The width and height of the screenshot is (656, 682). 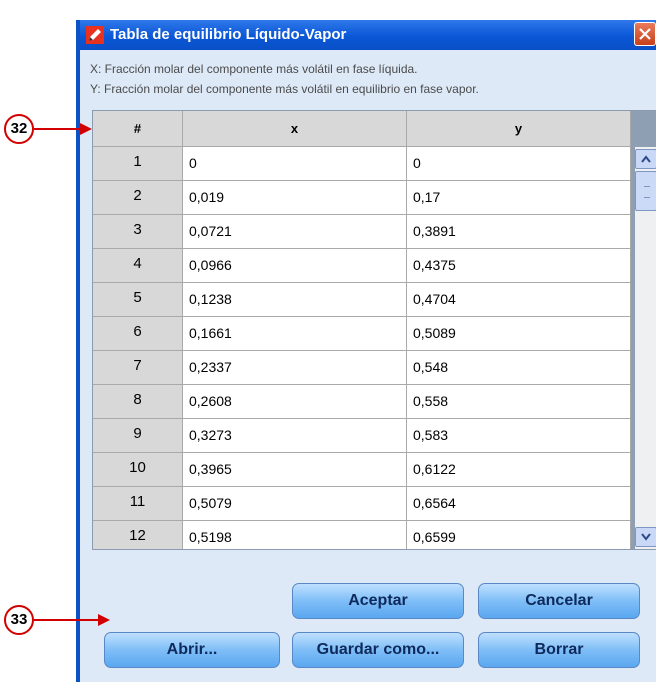 What do you see at coordinates (519, 504) in the screenshot?
I see `y-cell: 0,6564` at bounding box center [519, 504].